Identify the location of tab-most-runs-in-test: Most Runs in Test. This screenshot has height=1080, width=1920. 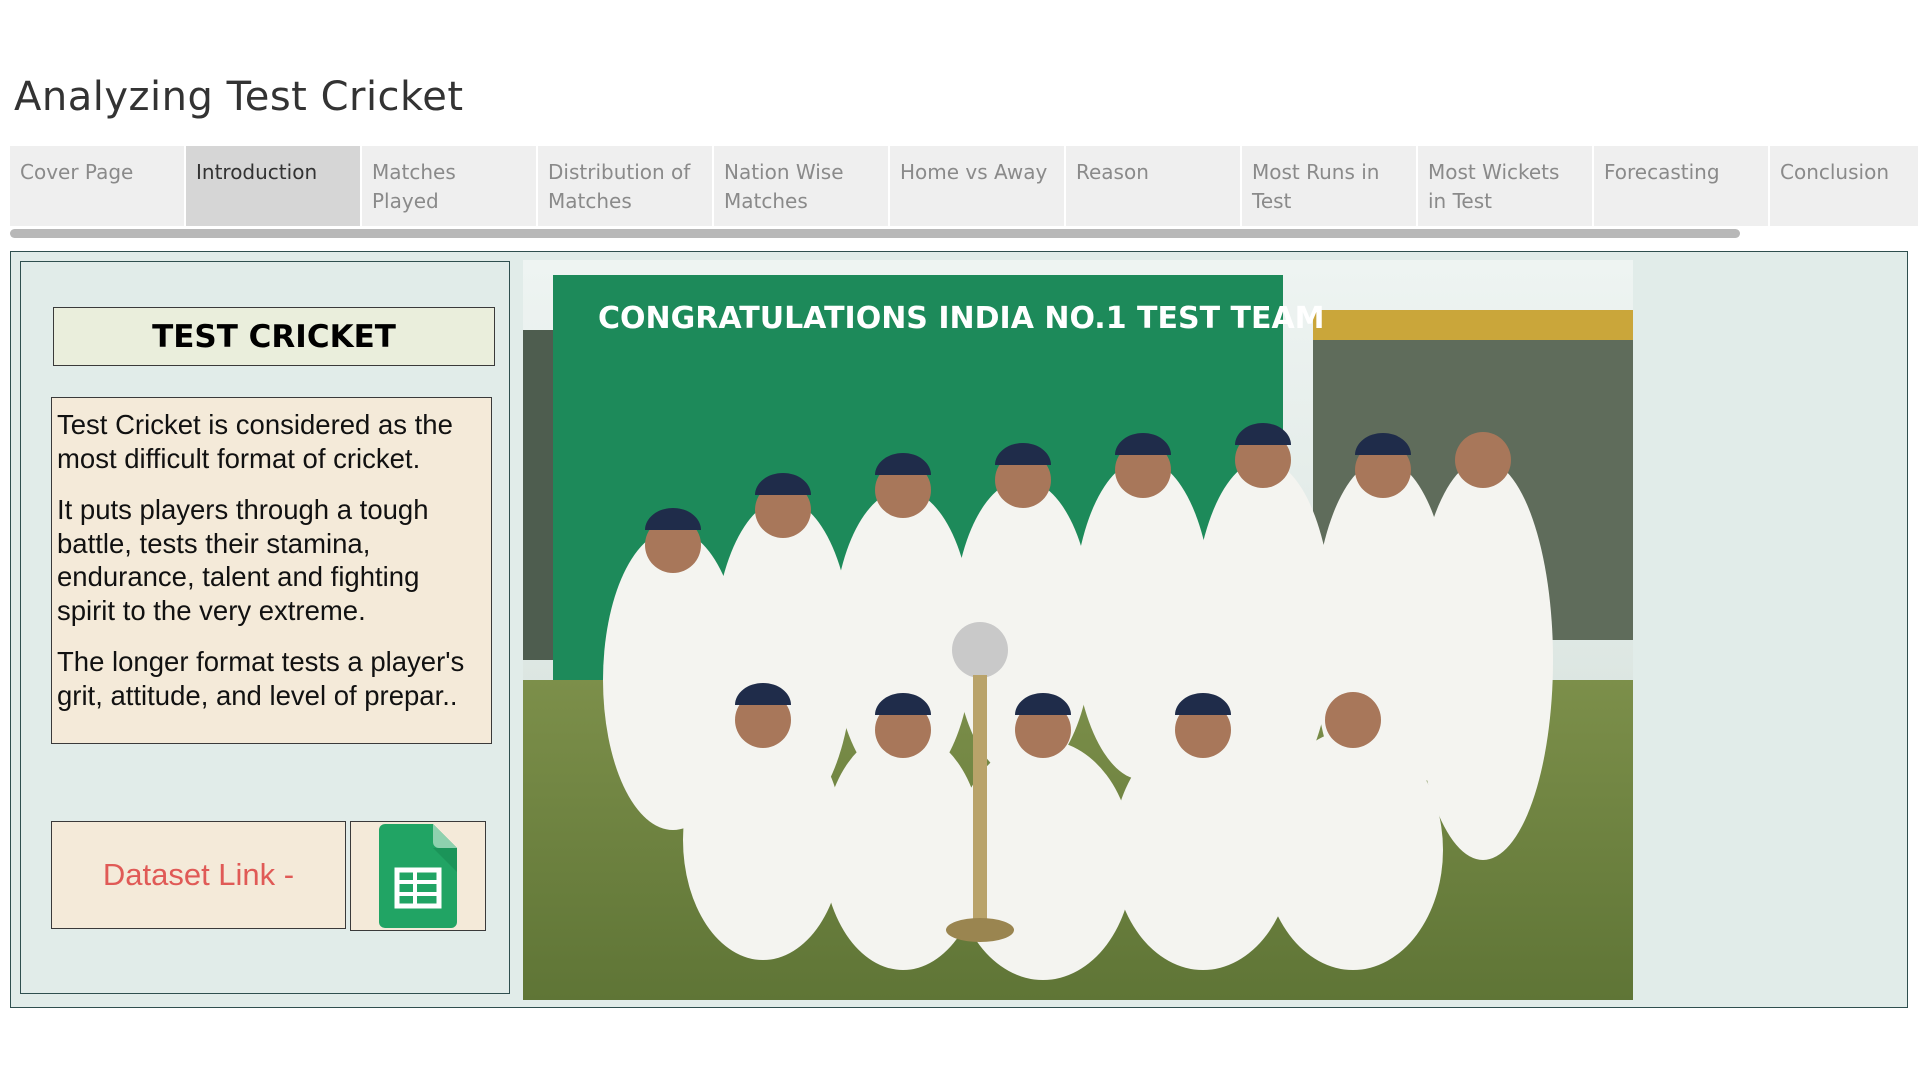
(1329, 186).